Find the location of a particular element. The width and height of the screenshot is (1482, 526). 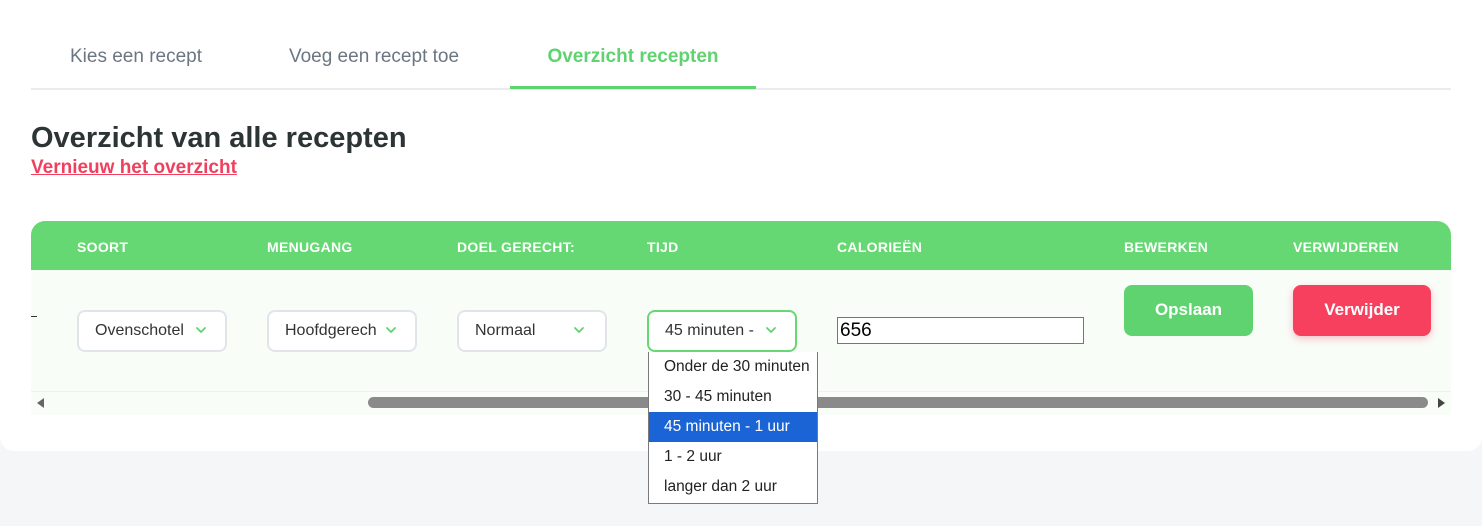

header-tijd: TIJD is located at coordinates (663, 247).